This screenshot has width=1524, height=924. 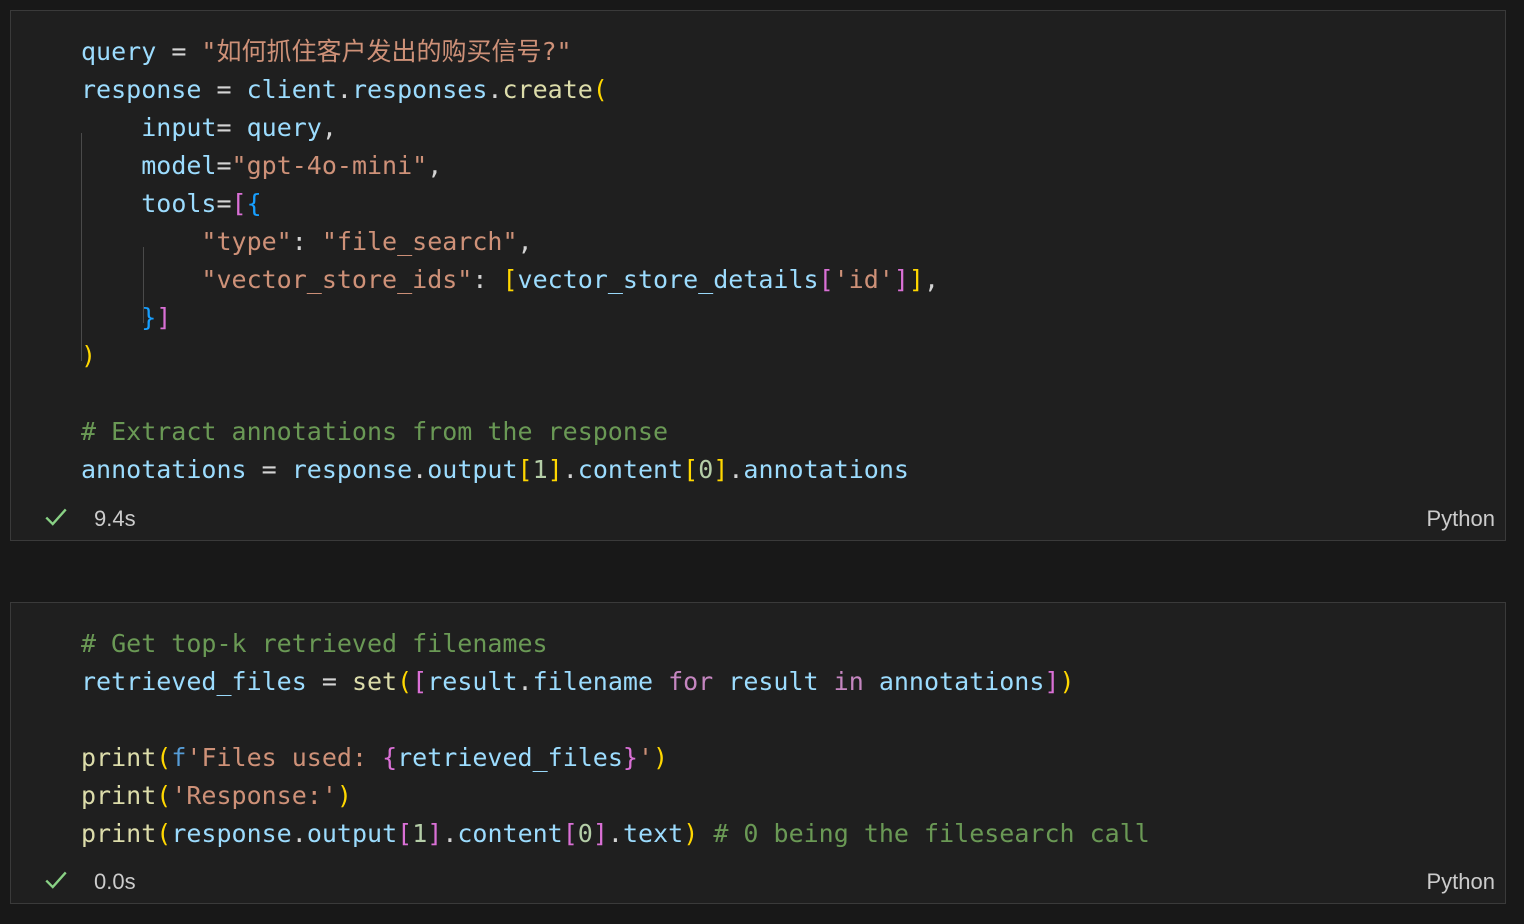 I want to click on code-token: output, so click(x=352, y=833).